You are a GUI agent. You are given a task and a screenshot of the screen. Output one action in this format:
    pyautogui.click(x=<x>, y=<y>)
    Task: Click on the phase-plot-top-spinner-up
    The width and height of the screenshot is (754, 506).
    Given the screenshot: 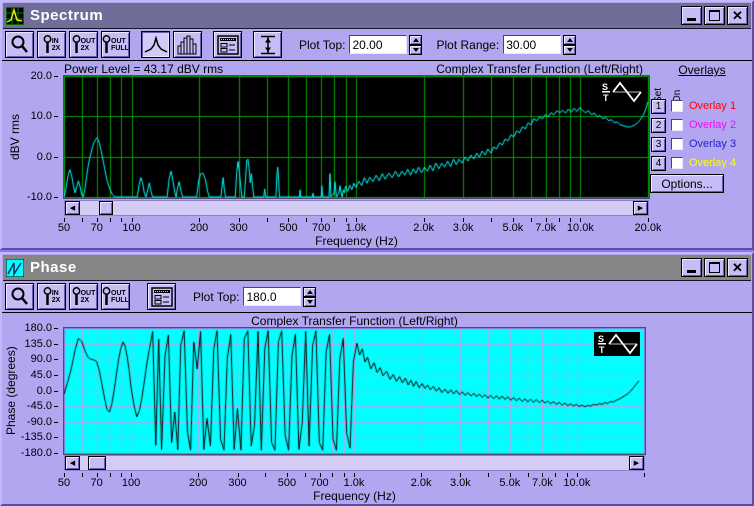 What is the action you would take?
    pyautogui.click(x=310, y=291)
    